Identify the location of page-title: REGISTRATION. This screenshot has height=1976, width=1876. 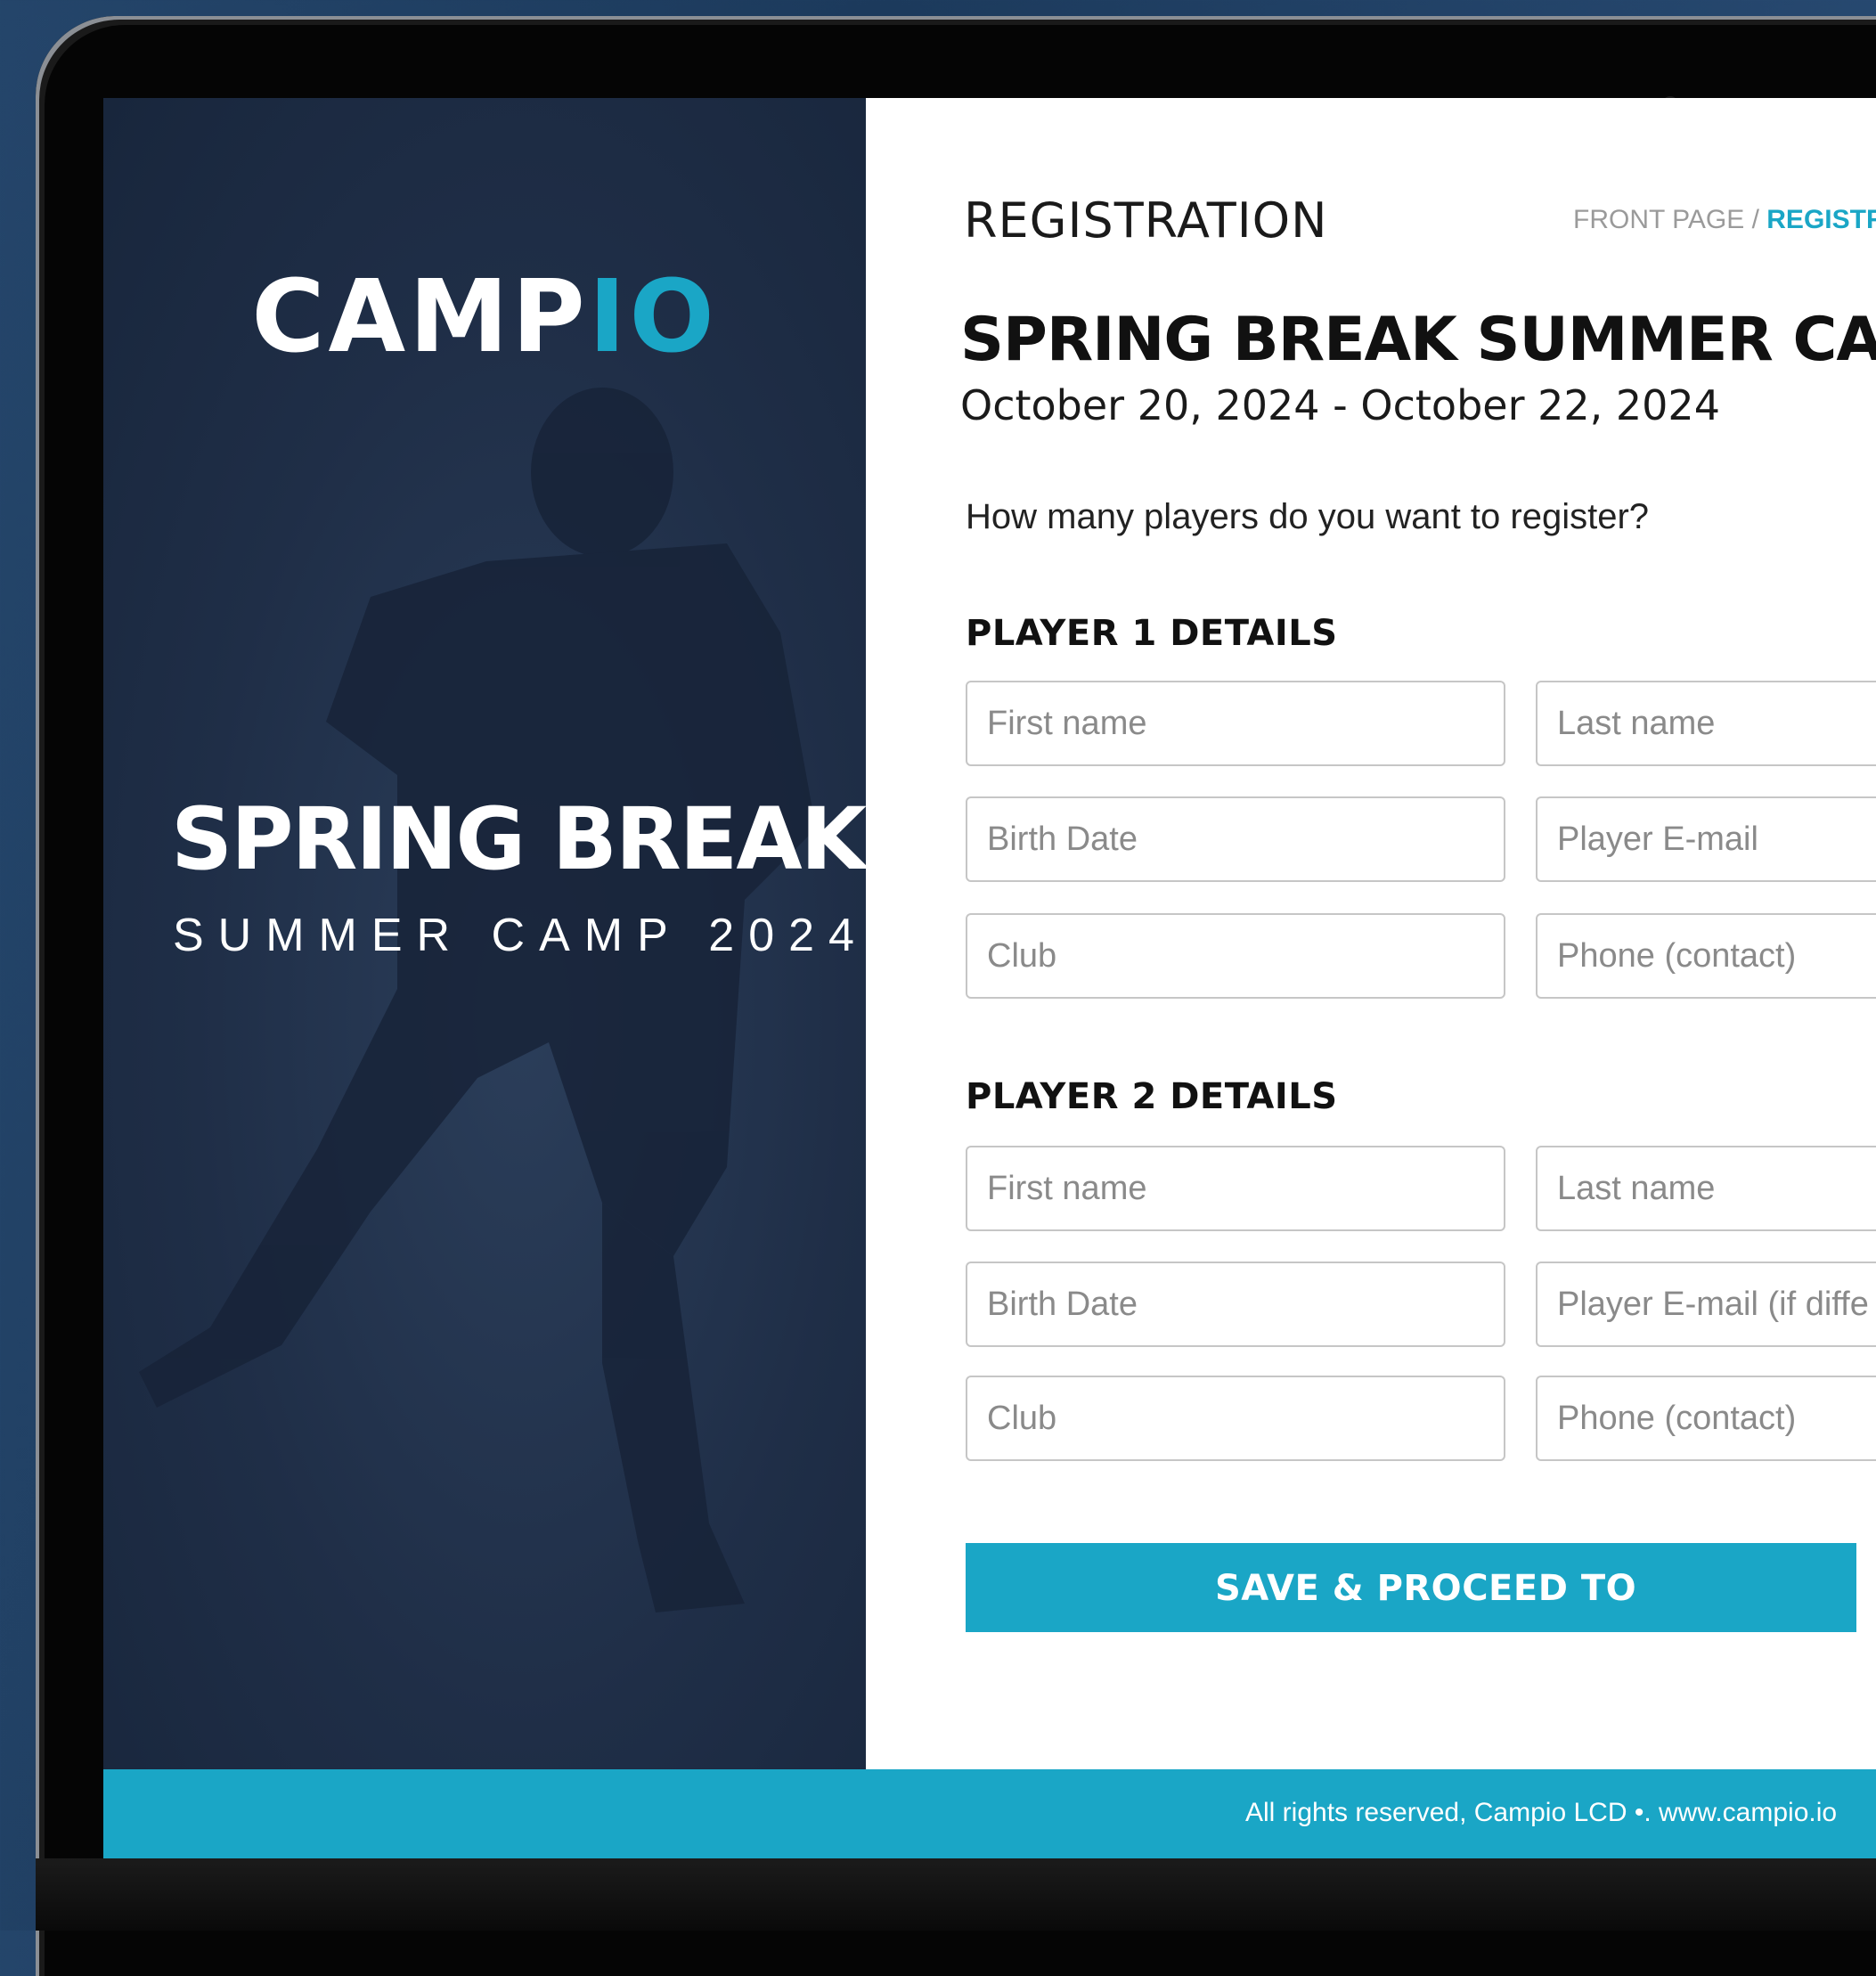
(1146, 220).